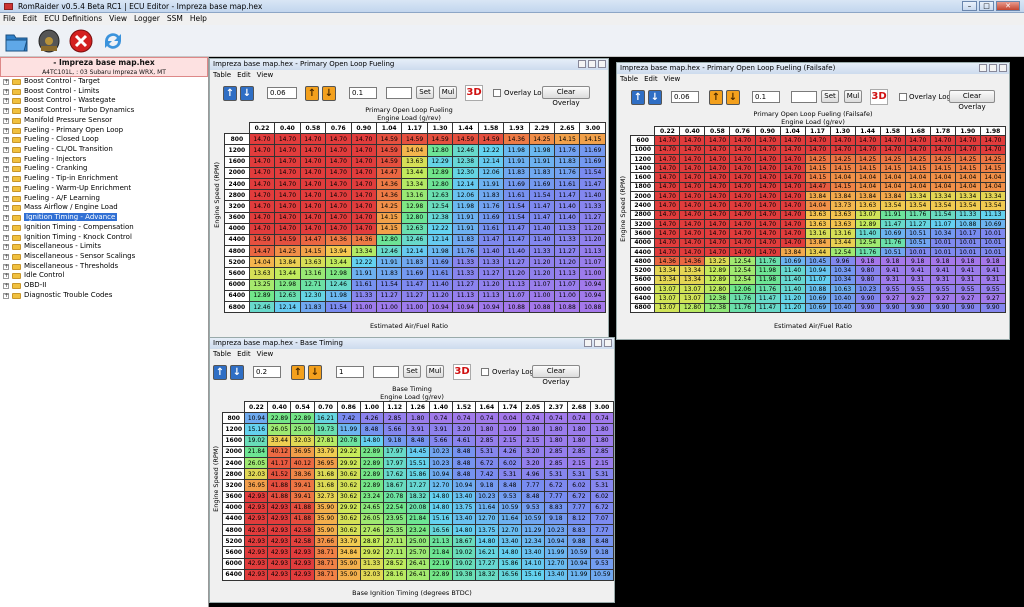 The height and width of the screenshot is (607, 1024). Describe the element at coordinates (237, 307) in the screenshot. I see `y-axis-cell: 6800` at that location.